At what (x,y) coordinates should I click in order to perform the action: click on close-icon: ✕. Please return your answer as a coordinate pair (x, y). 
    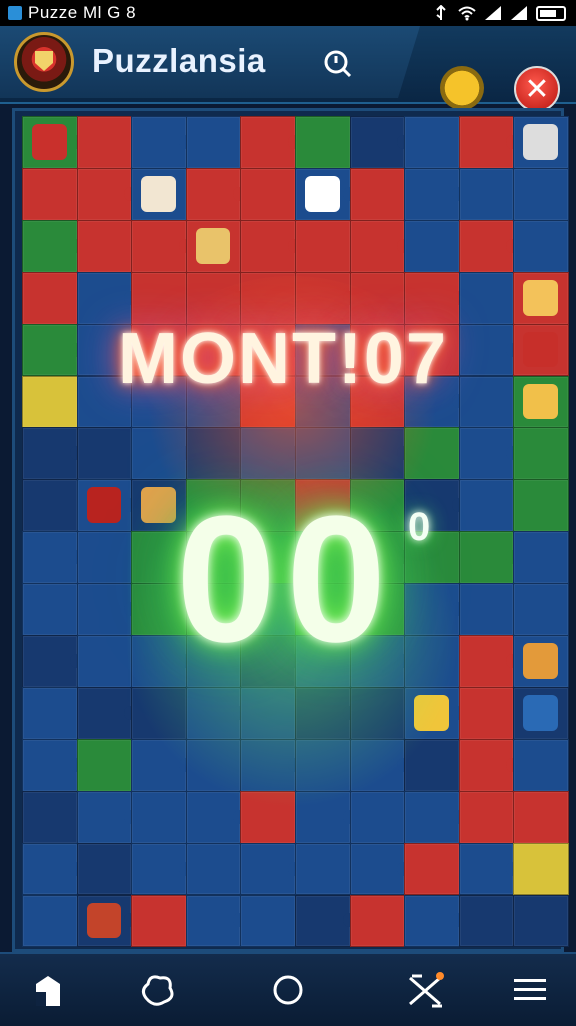
    Looking at the image, I should click on (537, 89).